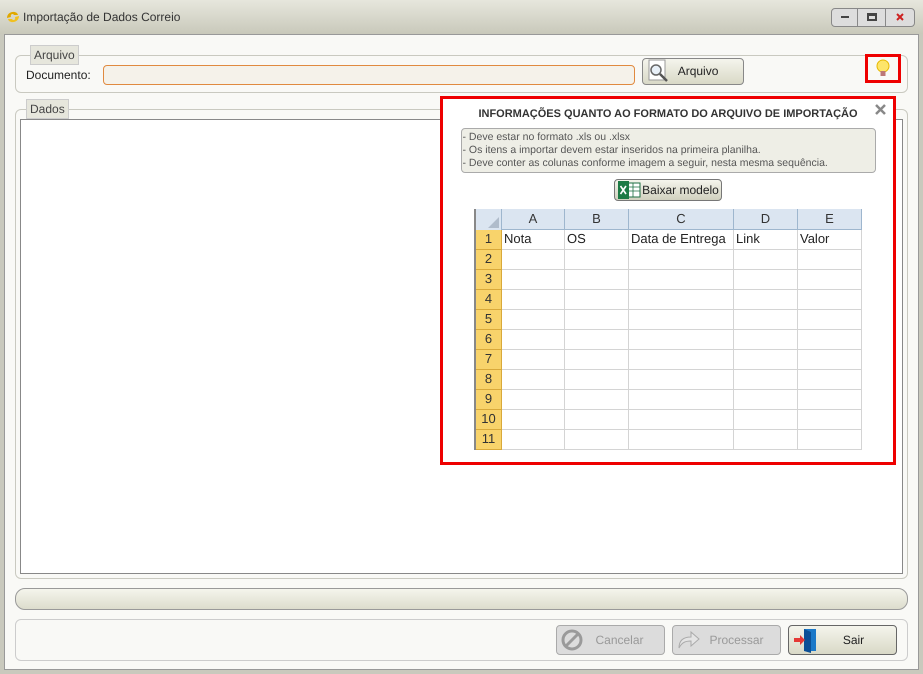 The image size is (923, 674). What do you see at coordinates (54, 55) in the screenshot?
I see `group-legend: Arquivo` at bounding box center [54, 55].